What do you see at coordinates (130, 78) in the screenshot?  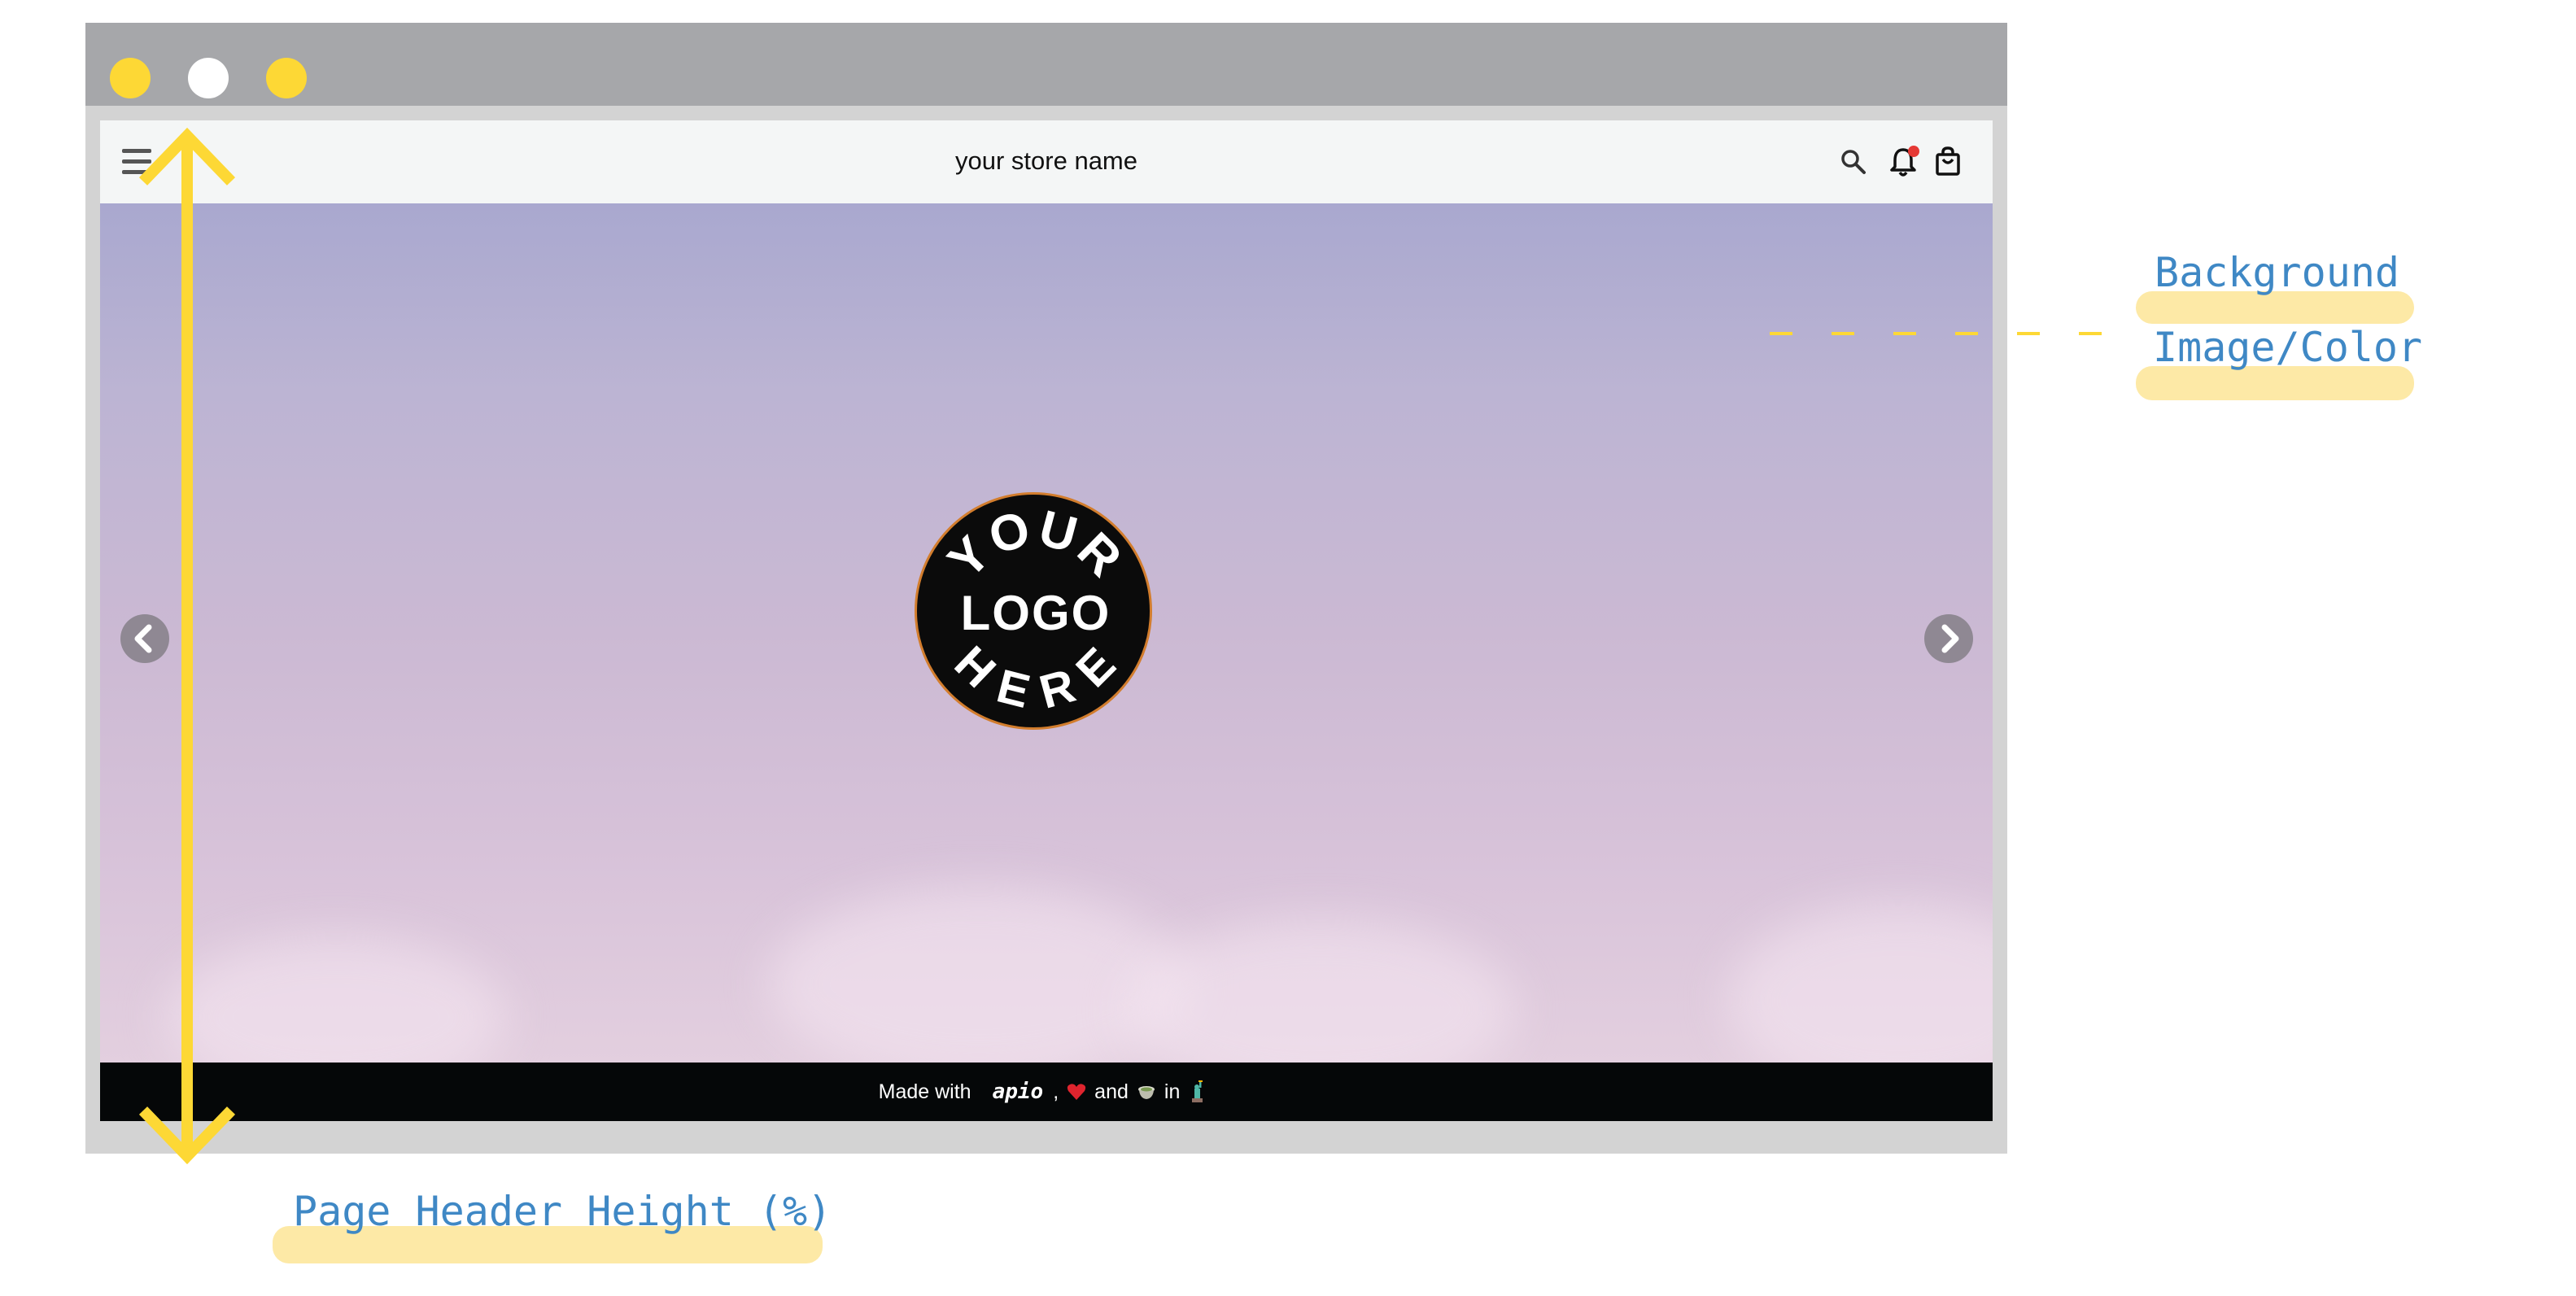 I see `window-close-button` at bounding box center [130, 78].